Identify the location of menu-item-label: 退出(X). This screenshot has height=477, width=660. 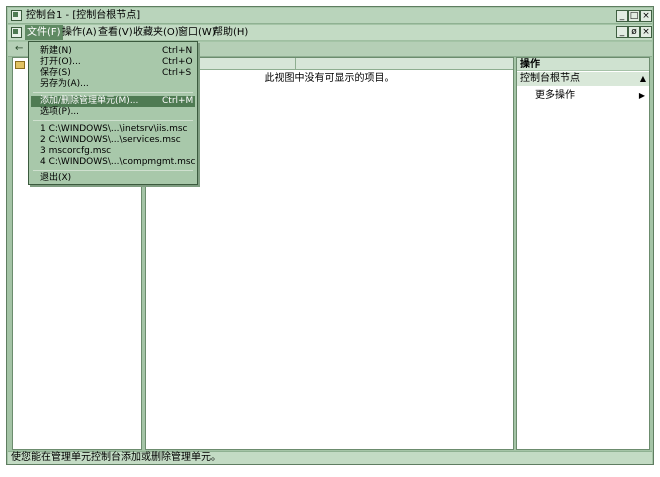
(56, 178).